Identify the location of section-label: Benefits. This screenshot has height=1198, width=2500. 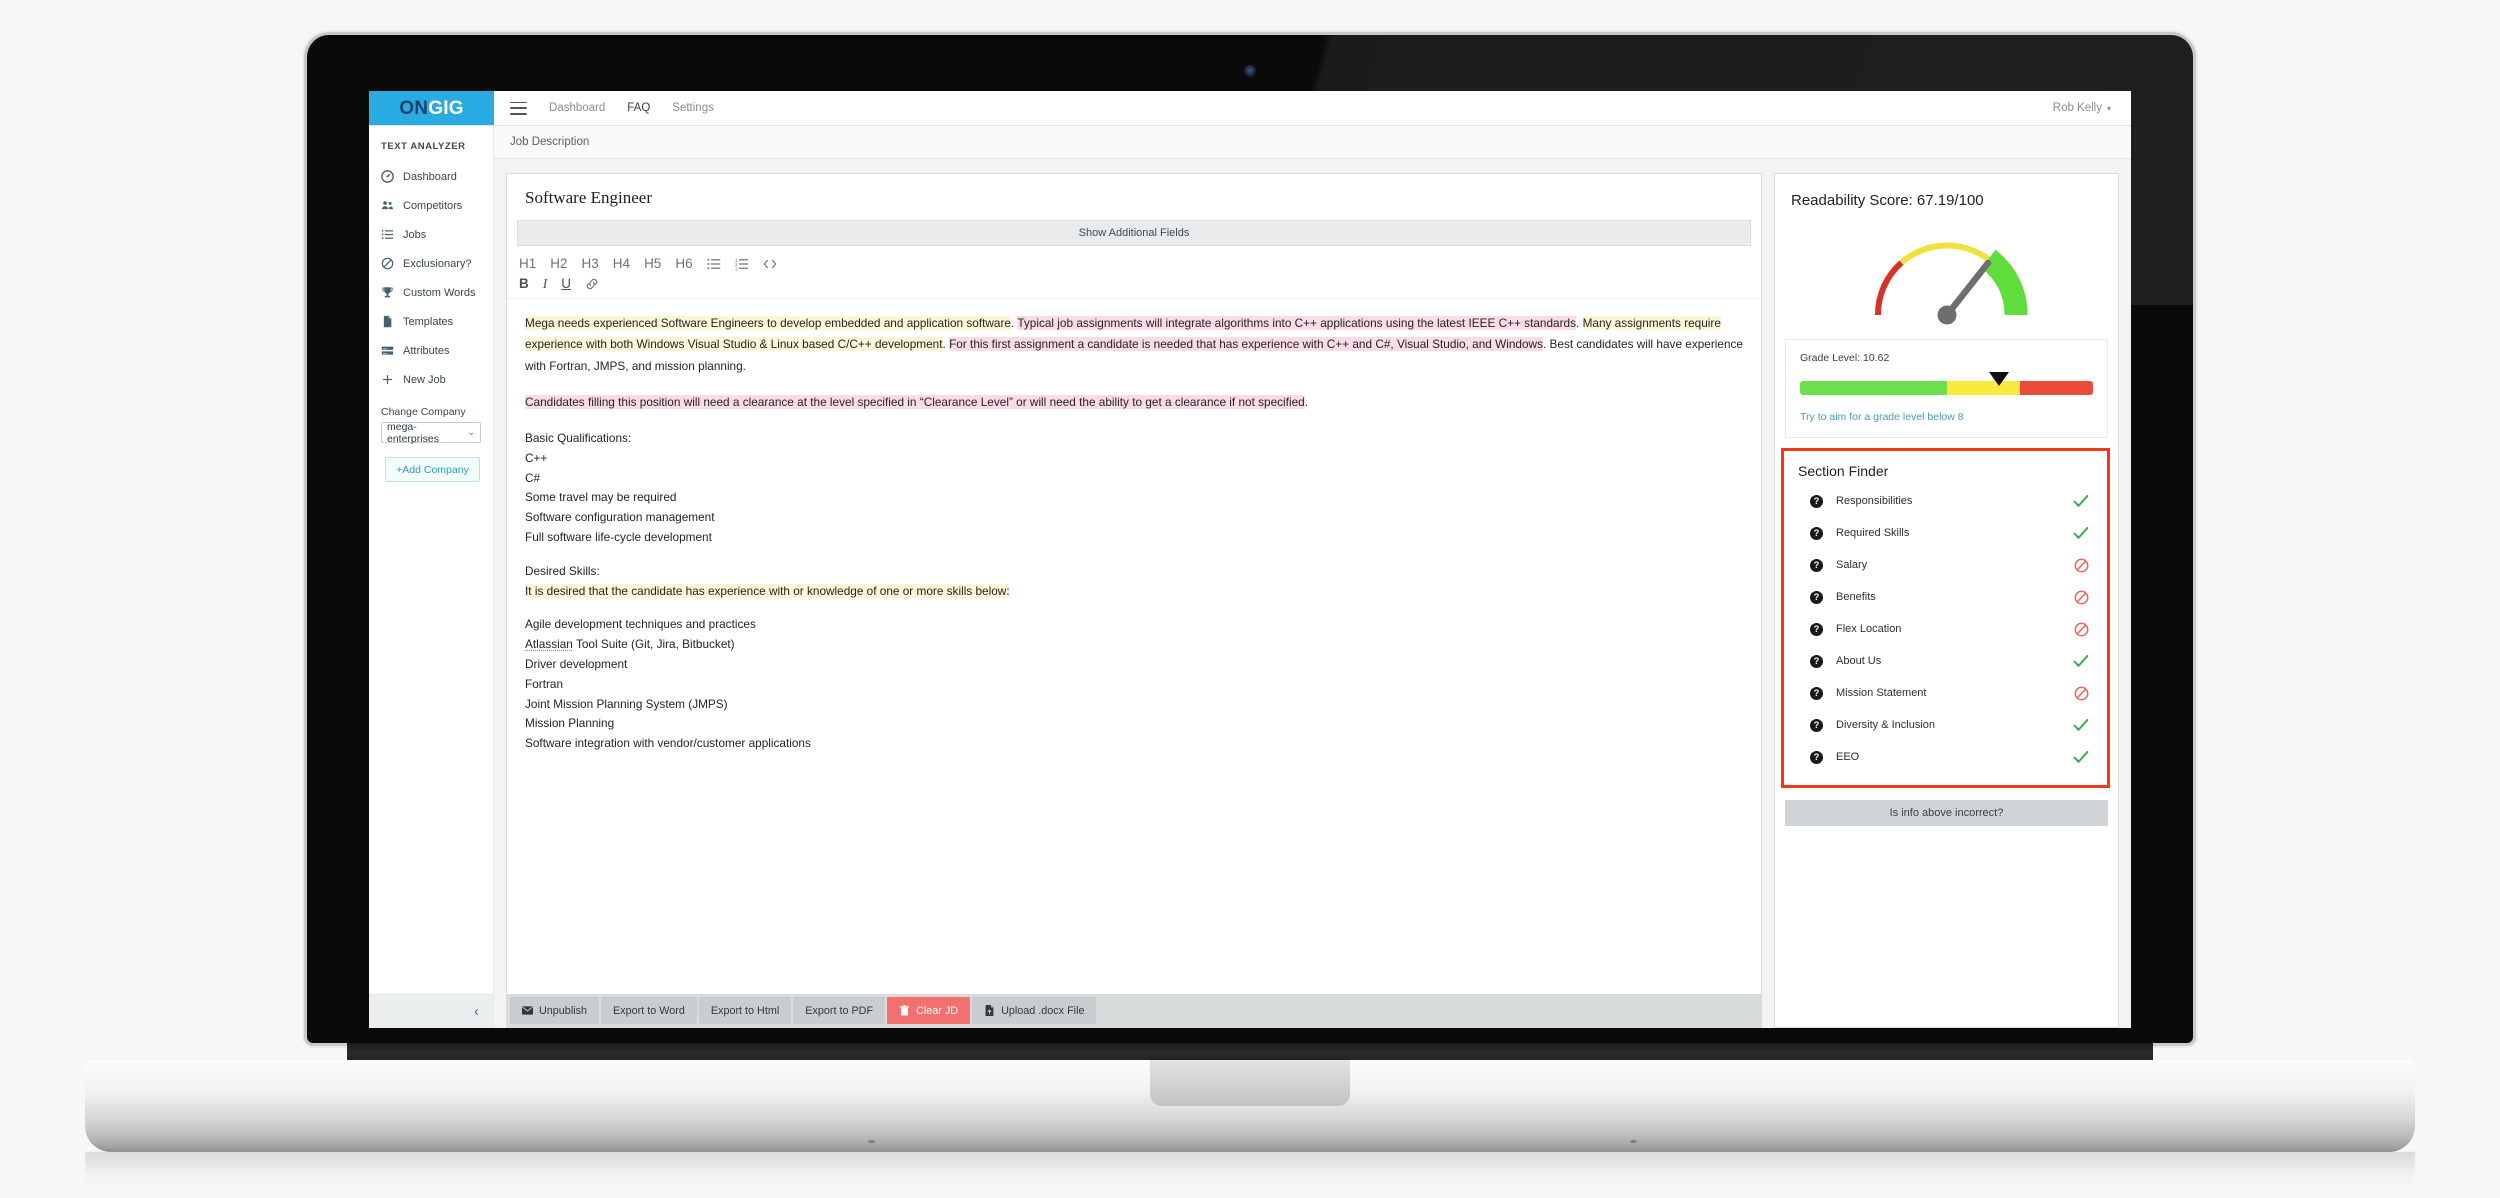
(1856, 597).